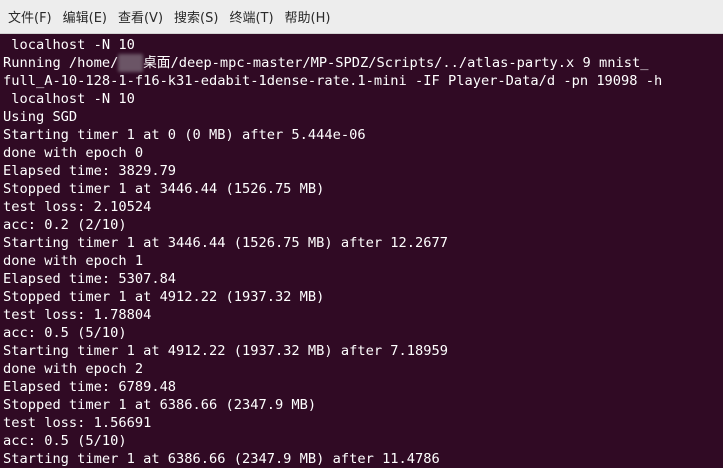 This screenshot has width=723, height=468. Describe the element at coordinates (131, 63) in the screenshot. I see `redacted-username: xxx` at that location.